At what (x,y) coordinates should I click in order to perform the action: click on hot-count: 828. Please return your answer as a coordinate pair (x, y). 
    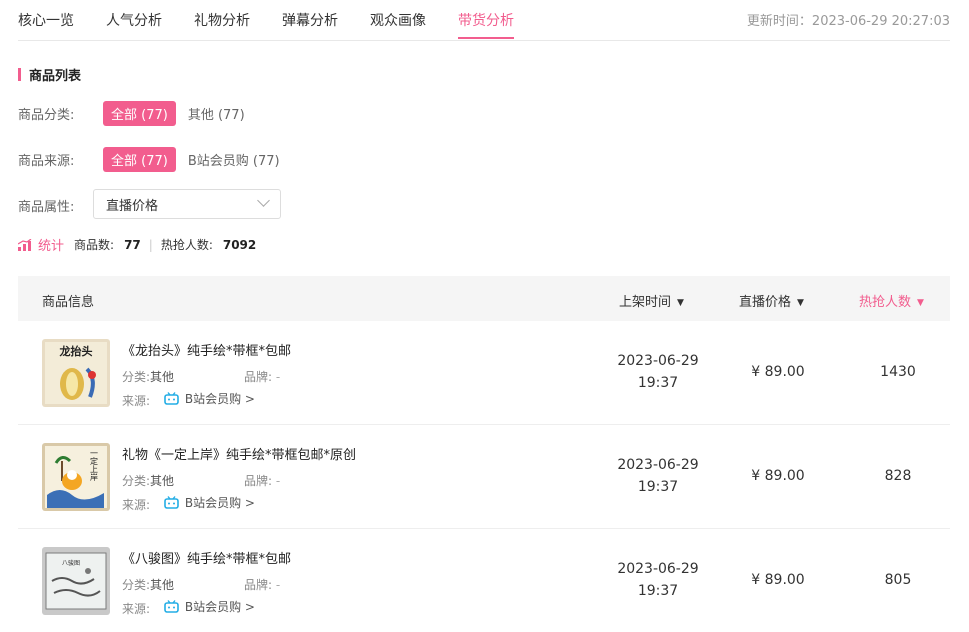
    Looking at the image, I should click on (898, 476).